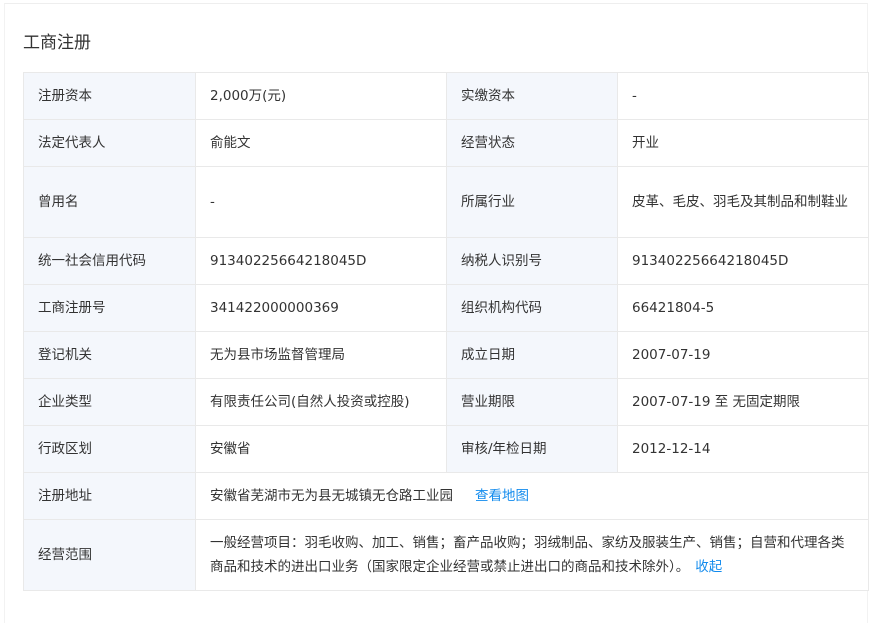 Image resolution: width=872 pixels, height=627 pixels. Describe the element at coordinates (321, 449) in the screenshot. I see `value-administrative-region: 安徽省` at that location.